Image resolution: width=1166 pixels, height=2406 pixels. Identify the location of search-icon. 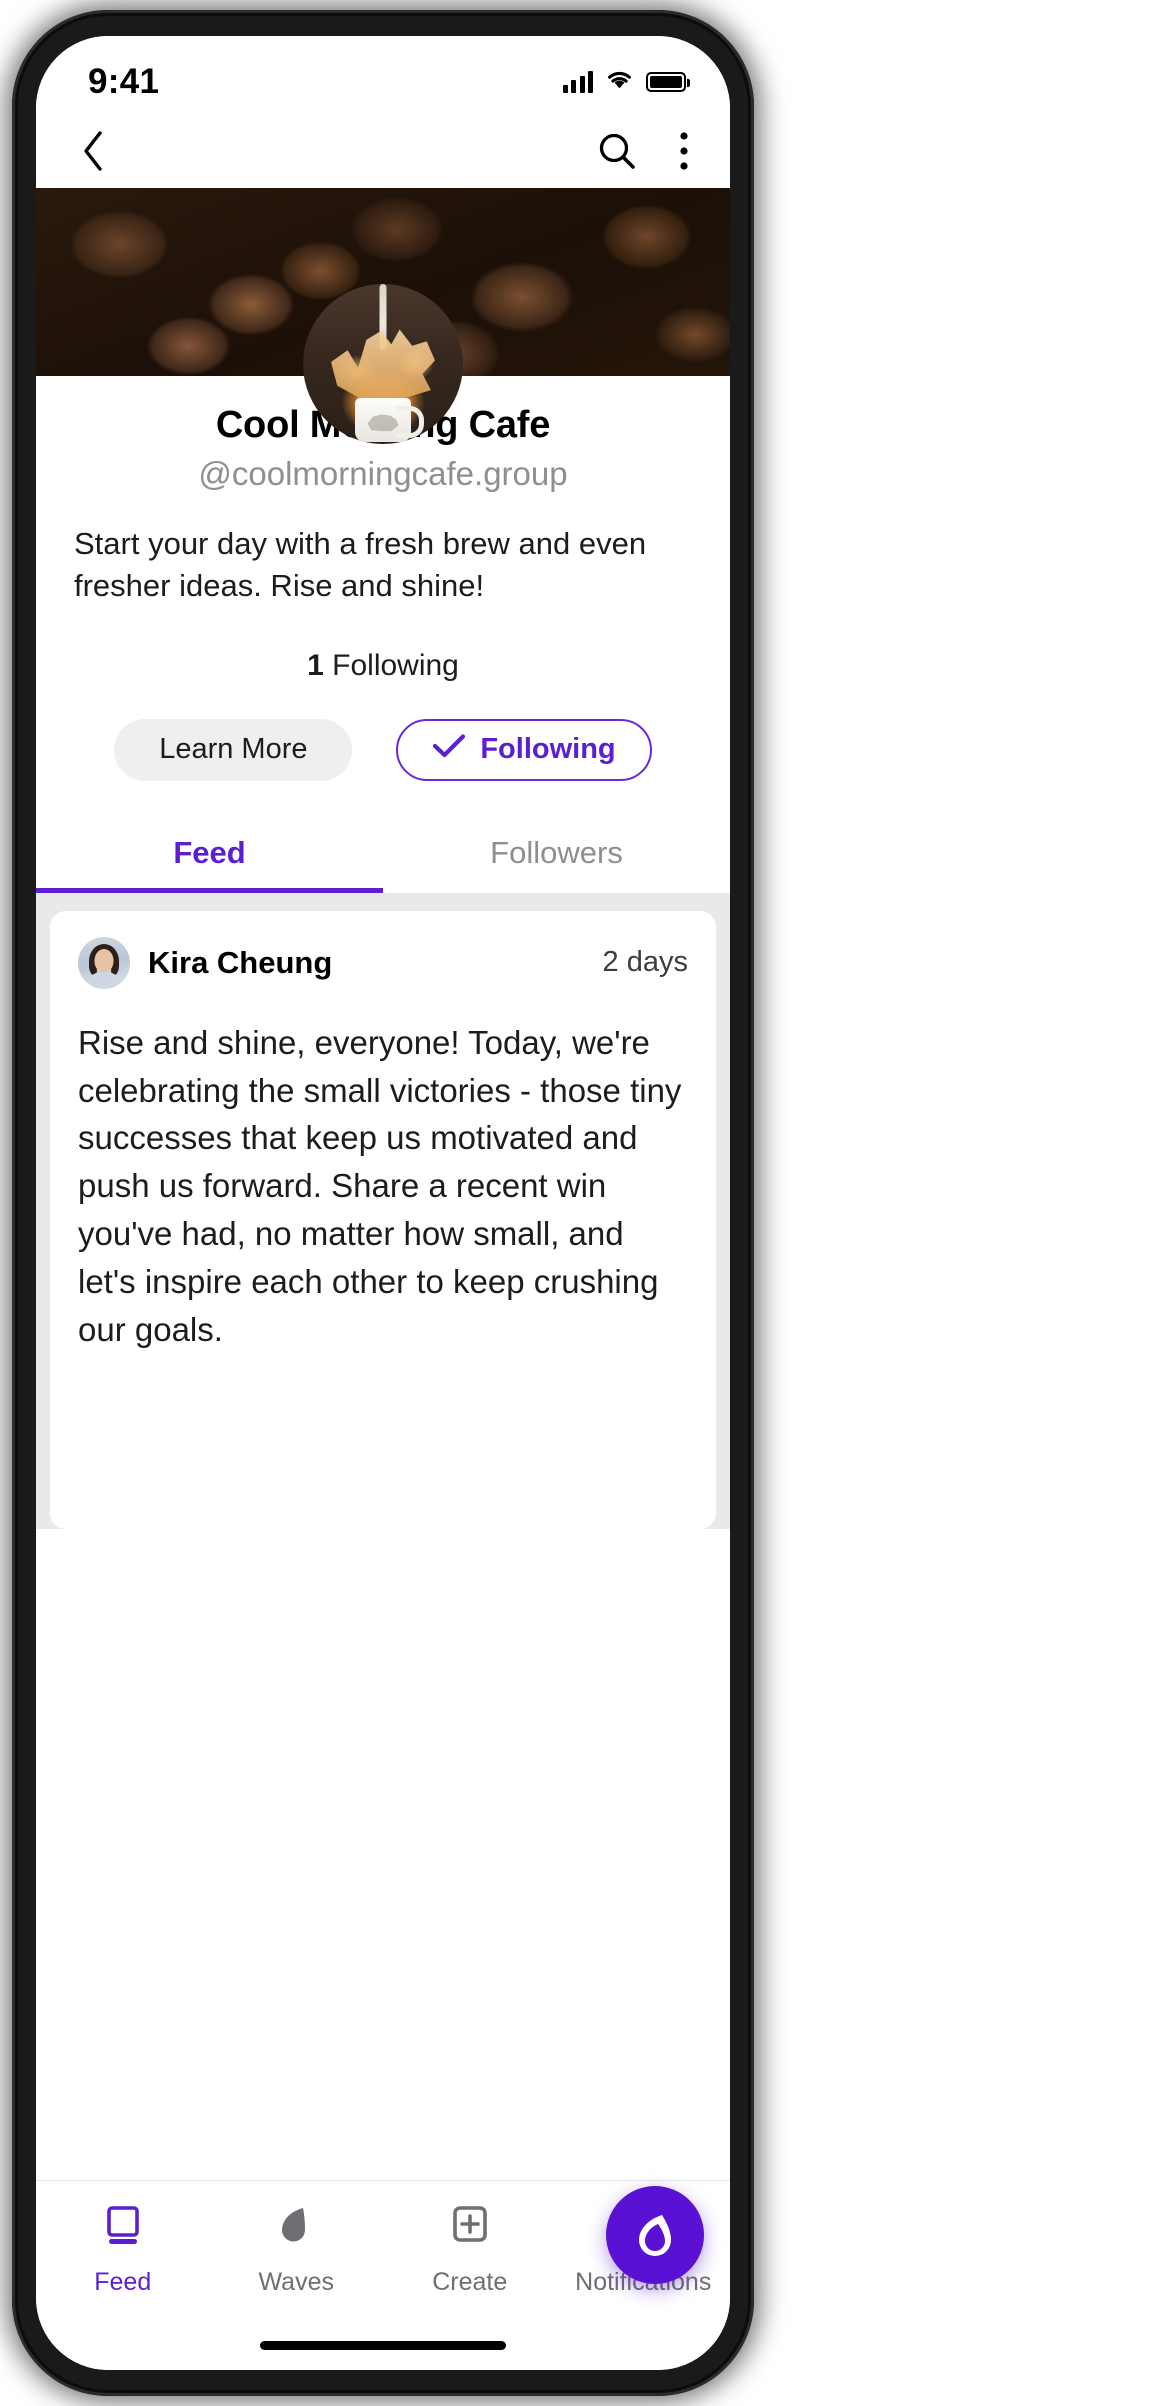
(617, 151).